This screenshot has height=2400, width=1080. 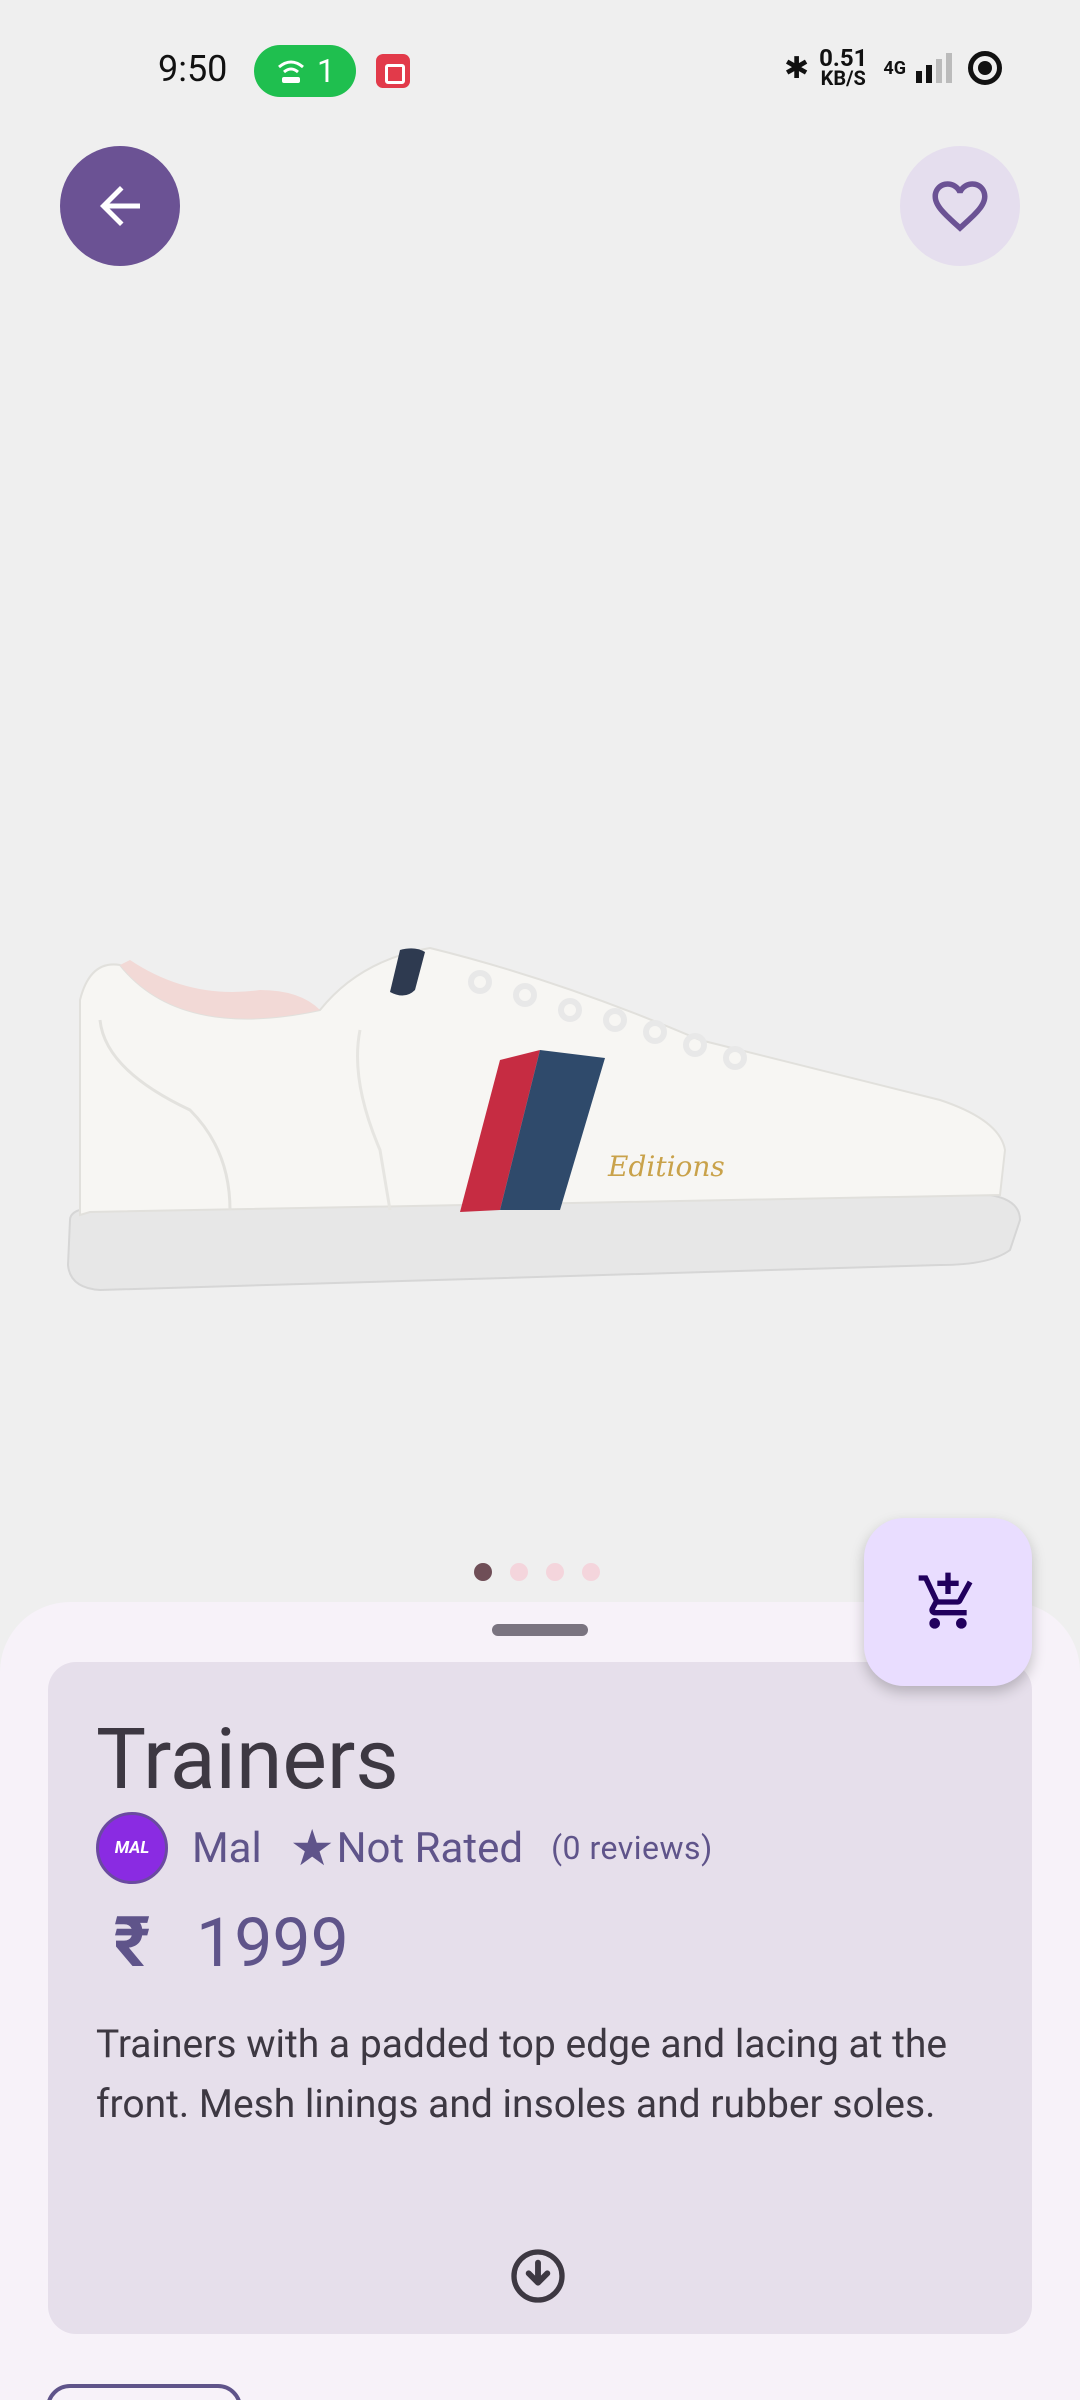 I want to click on network-type: 4G, so click(x=894, y=68).